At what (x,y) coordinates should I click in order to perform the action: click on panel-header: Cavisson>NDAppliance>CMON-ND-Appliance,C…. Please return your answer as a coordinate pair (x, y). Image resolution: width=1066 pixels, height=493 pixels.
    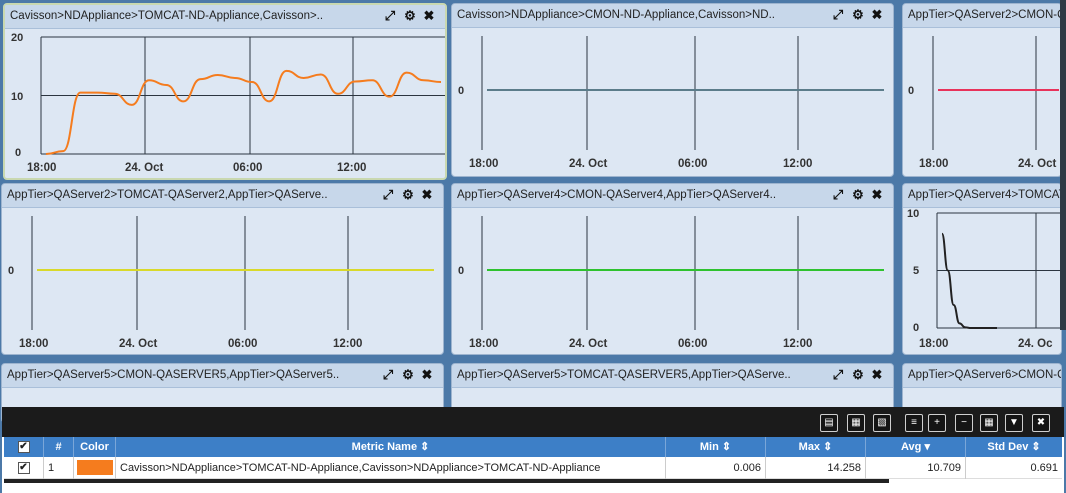
    Looking at the image, I should click on (672, 16).